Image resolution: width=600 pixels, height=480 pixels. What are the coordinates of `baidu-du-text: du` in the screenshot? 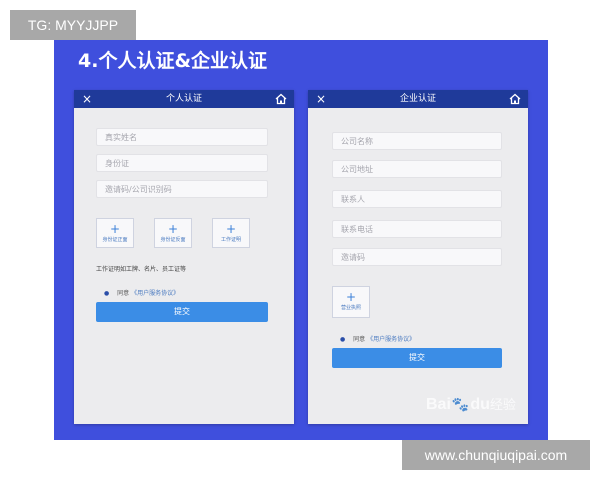 It's located at (480, 404).